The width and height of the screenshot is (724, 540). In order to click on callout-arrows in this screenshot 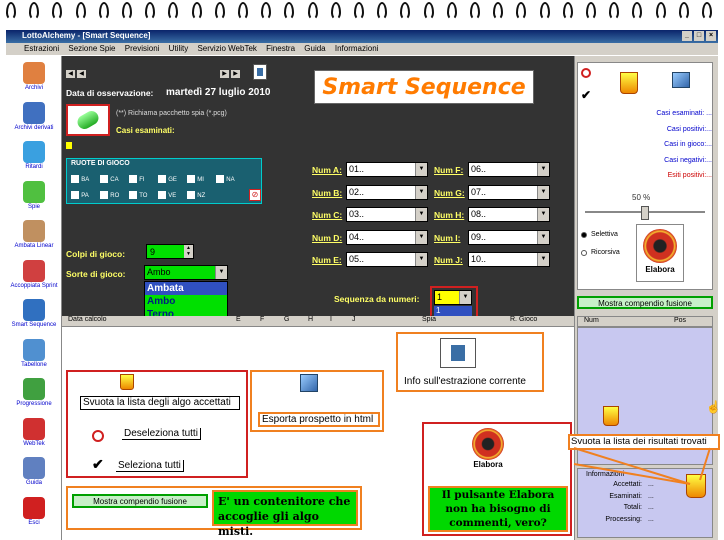, I will do `click(642, 466)`.